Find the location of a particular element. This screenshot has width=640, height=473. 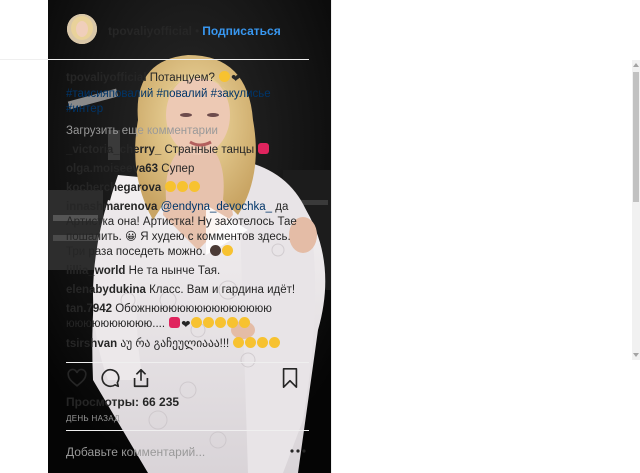

comment-text: Странные танцы is located at coordinates (209, 150).